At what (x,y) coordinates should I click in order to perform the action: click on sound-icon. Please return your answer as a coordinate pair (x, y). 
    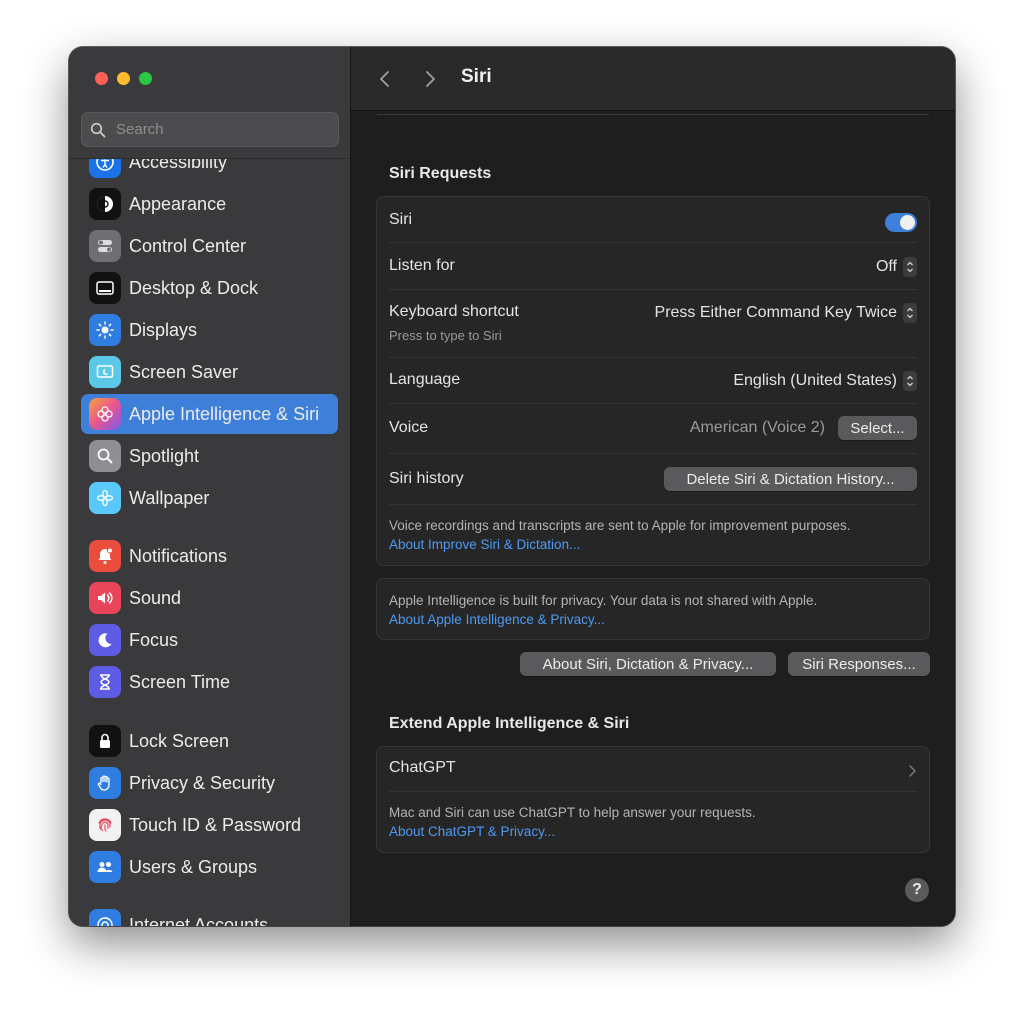
    Looking at the image, I should click on (105, 598).